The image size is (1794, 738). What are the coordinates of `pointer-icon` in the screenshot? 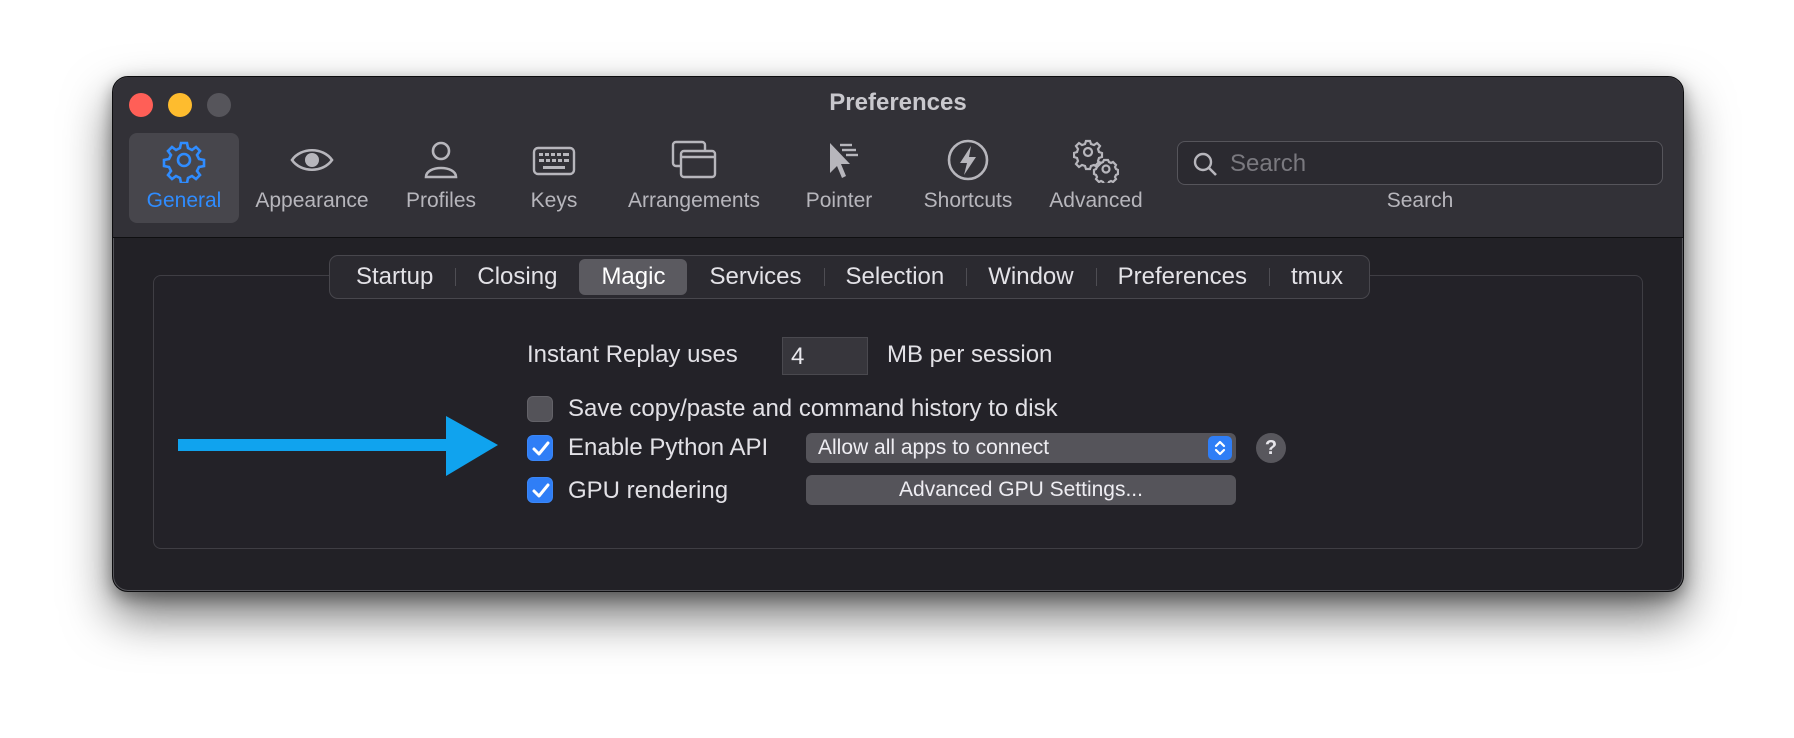 It's located at (844, 160).